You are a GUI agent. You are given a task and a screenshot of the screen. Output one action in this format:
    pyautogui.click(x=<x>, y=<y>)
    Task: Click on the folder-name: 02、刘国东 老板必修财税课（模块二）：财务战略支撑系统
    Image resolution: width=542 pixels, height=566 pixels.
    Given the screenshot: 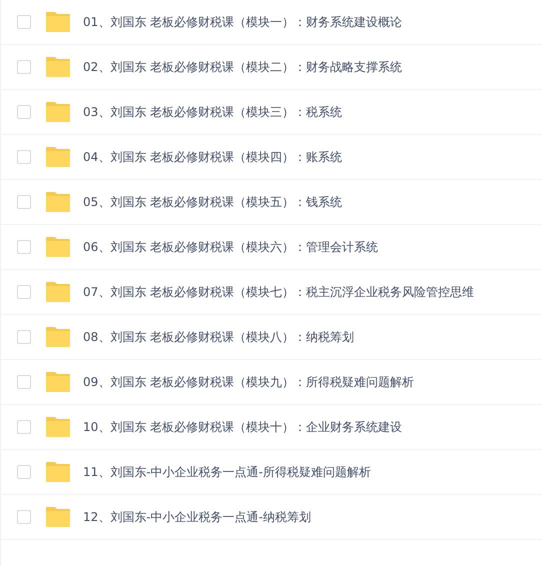 What is the action you would take?
    pyautogui.click(x=242, y=67)
    